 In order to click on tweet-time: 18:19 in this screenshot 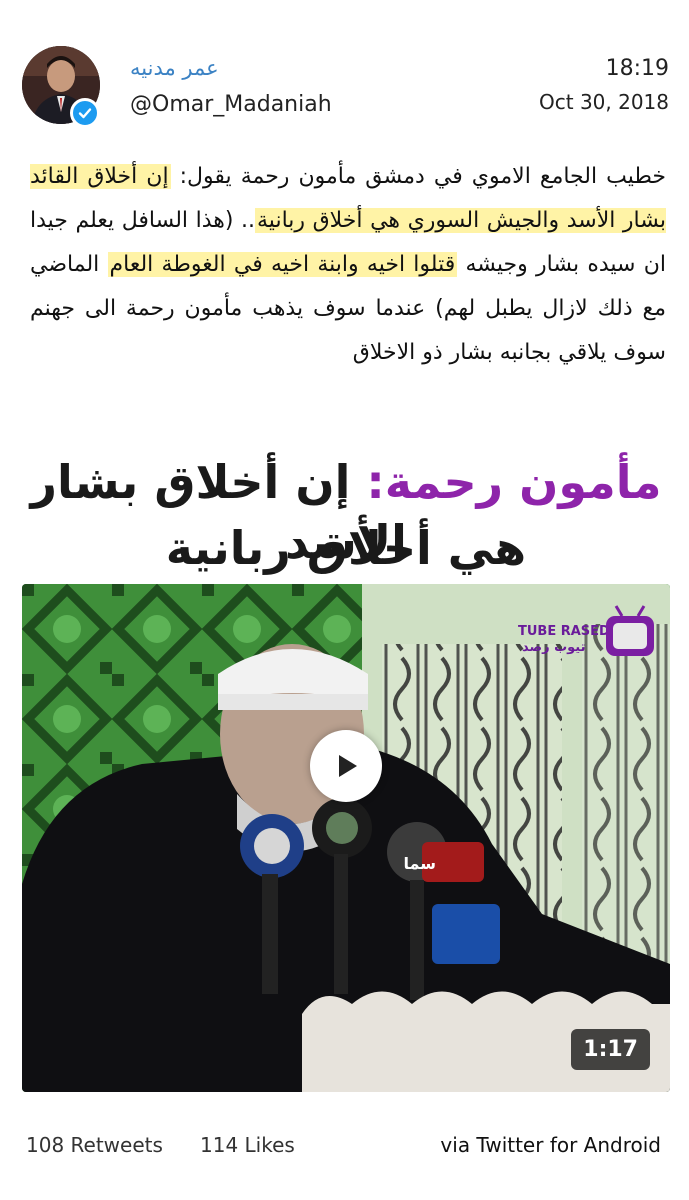, I will do `click(637, 68)`.